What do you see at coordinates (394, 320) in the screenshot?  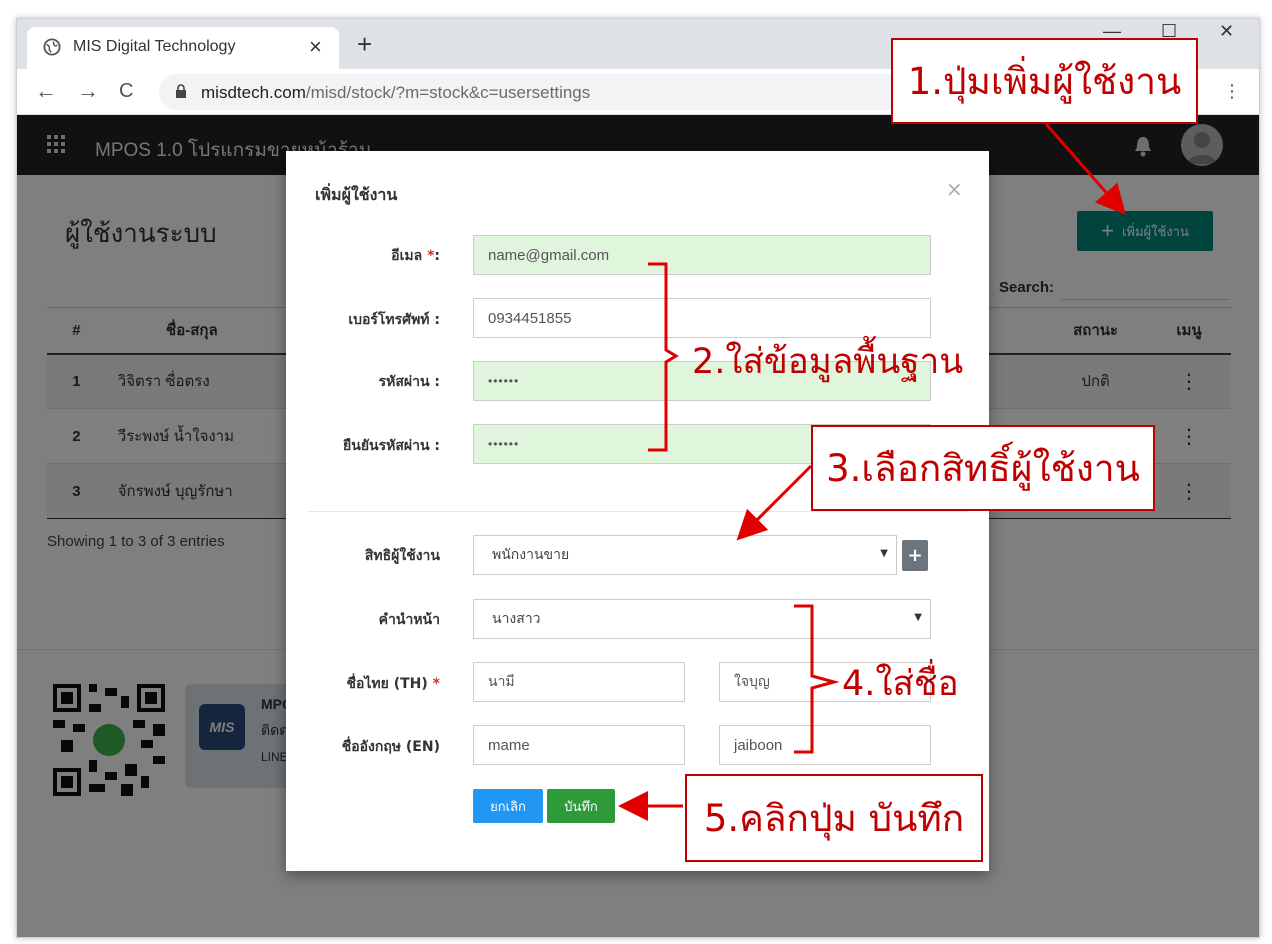 I see `phone-label: เบอร์โทรศัพท์ :` at bounding box center [394, 320].